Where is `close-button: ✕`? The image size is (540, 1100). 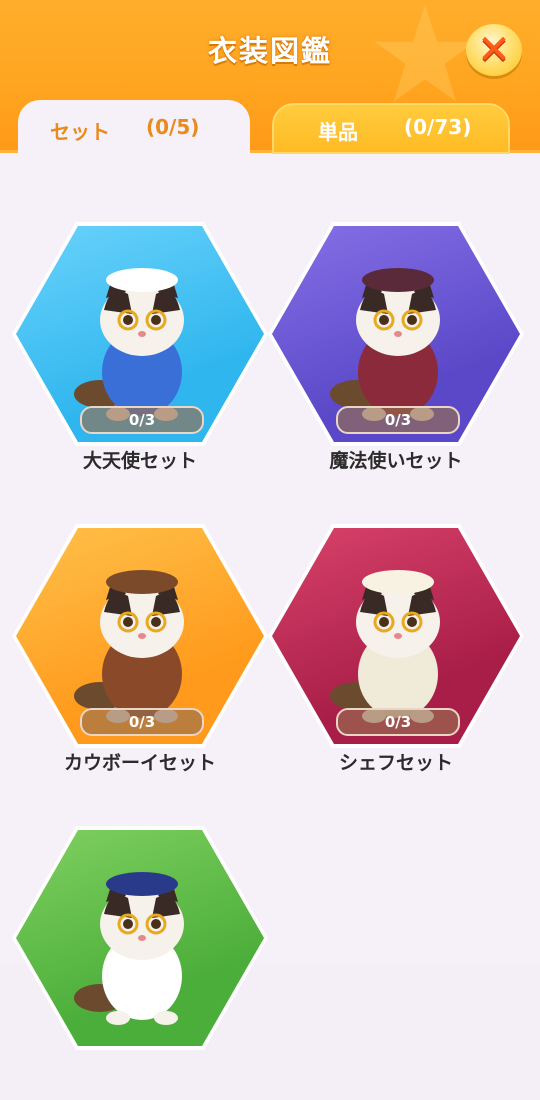 close-button: ✕ is located at coordinates (494, 50).